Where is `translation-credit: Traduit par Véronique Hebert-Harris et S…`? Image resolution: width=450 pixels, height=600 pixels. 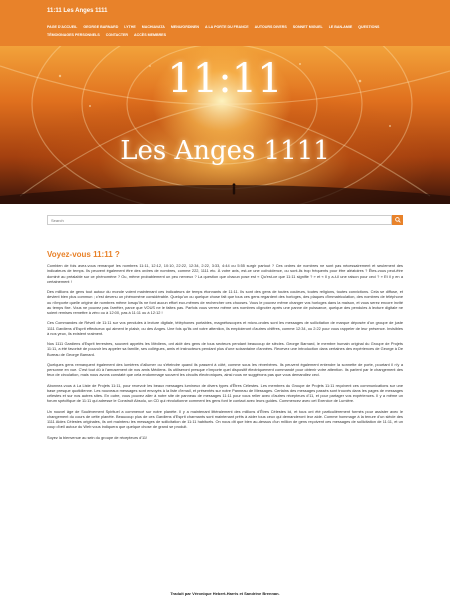 translation-credit: Traduit par Véronique Hebert-Harris et S… is located at coordinates (225, 593).